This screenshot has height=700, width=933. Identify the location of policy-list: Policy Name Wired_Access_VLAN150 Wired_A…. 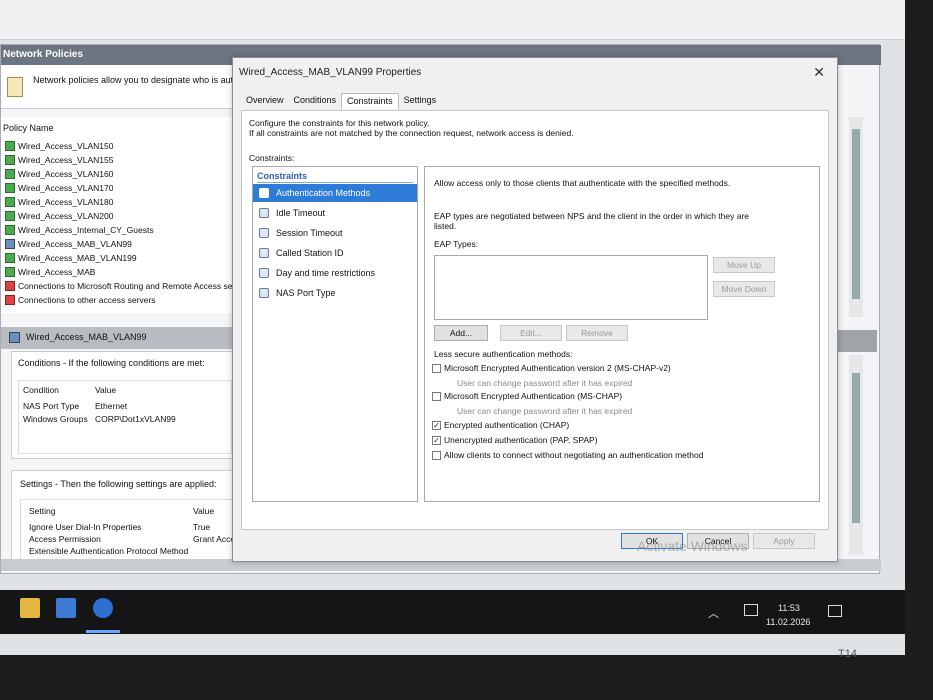
(120, 215).